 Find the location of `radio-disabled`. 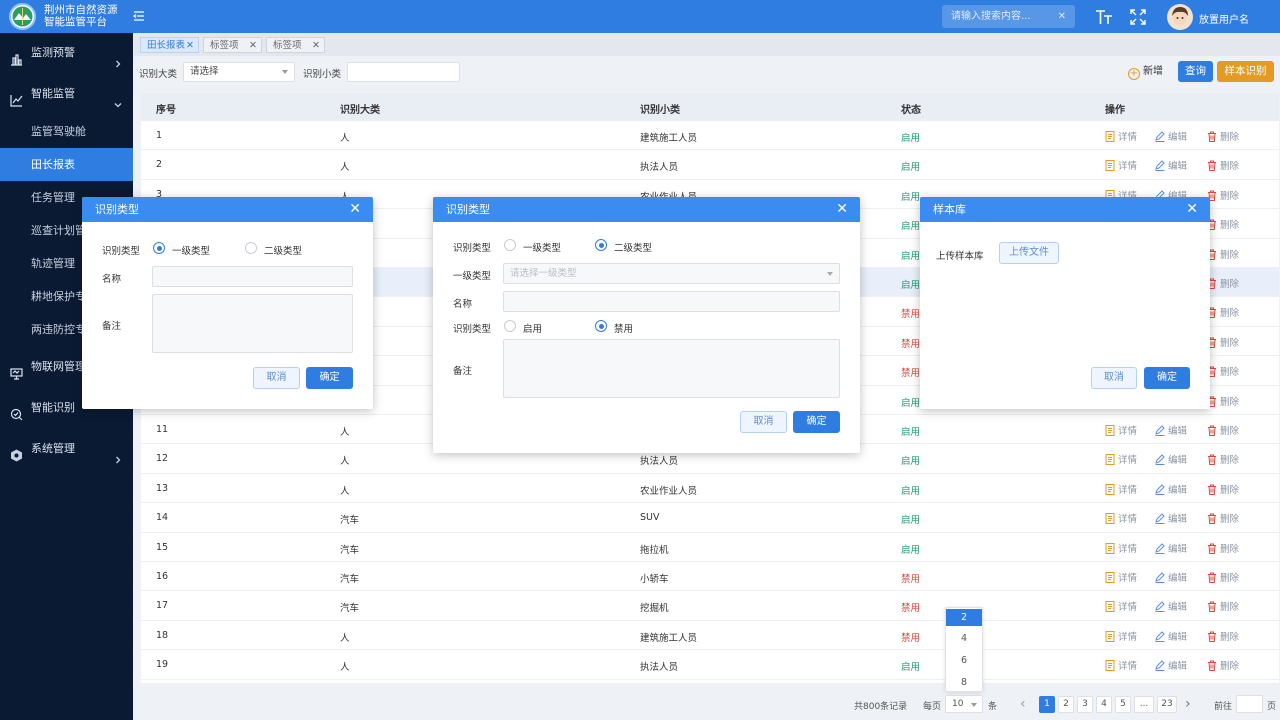

radio-disabled is located at coordinates (601, 326).